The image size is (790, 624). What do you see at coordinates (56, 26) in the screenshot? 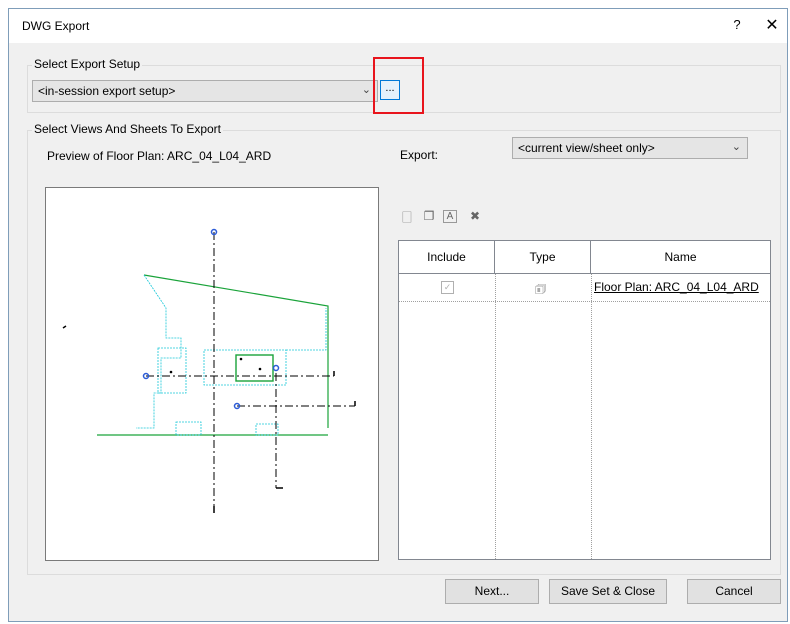
I see `dialog-title: DWG Export` at bounding box center [56, 26].